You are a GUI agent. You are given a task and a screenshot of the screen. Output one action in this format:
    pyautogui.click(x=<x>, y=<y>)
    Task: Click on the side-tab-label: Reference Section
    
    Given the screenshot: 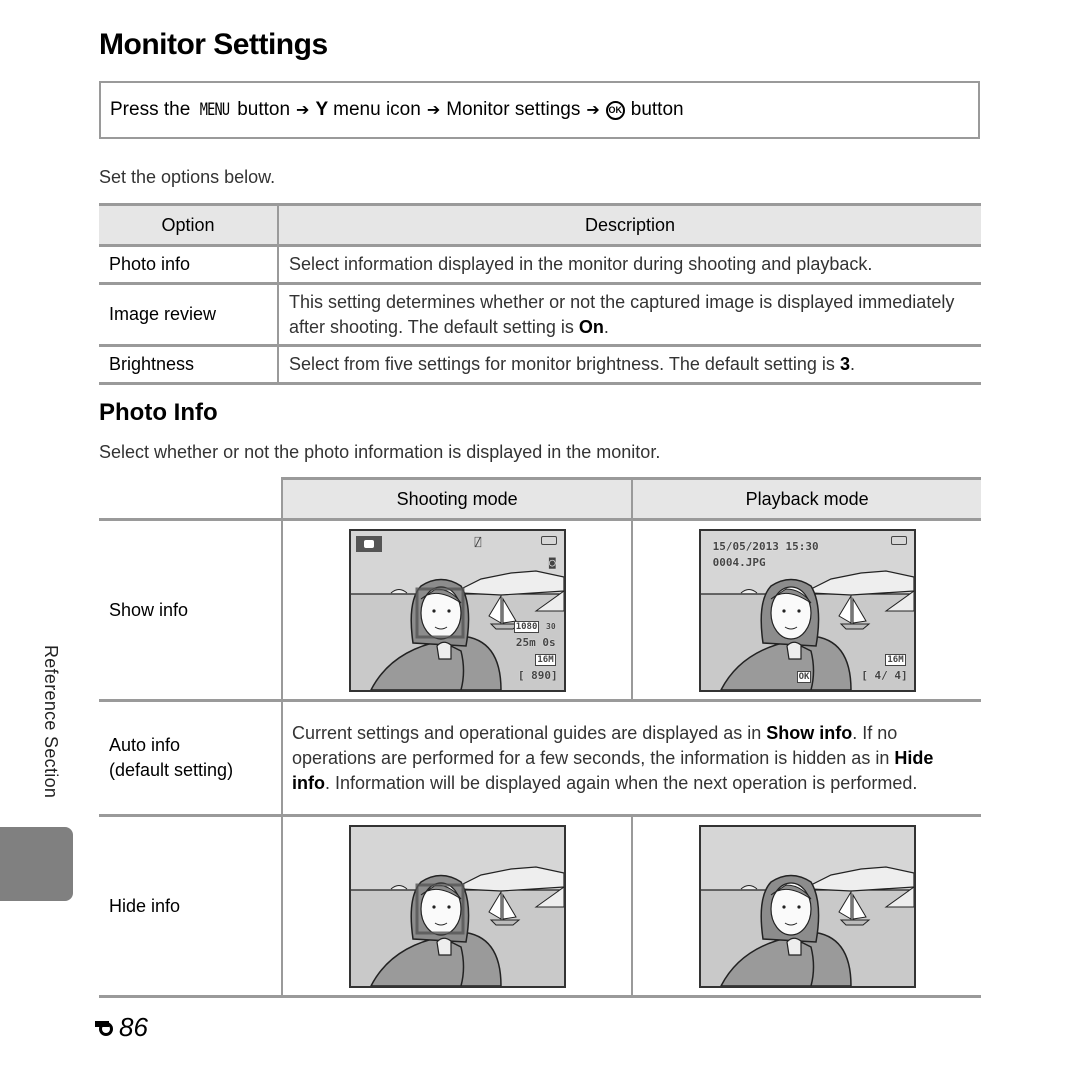 What is the action you would take?
    pyautogui.click(x=51, y=722)
    